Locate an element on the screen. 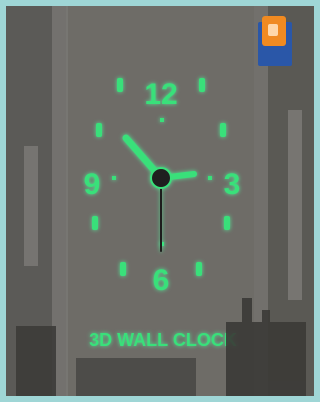 This screenshot has height=402, width=320. numeral-12: 12 is located at coordinates (160, 94).